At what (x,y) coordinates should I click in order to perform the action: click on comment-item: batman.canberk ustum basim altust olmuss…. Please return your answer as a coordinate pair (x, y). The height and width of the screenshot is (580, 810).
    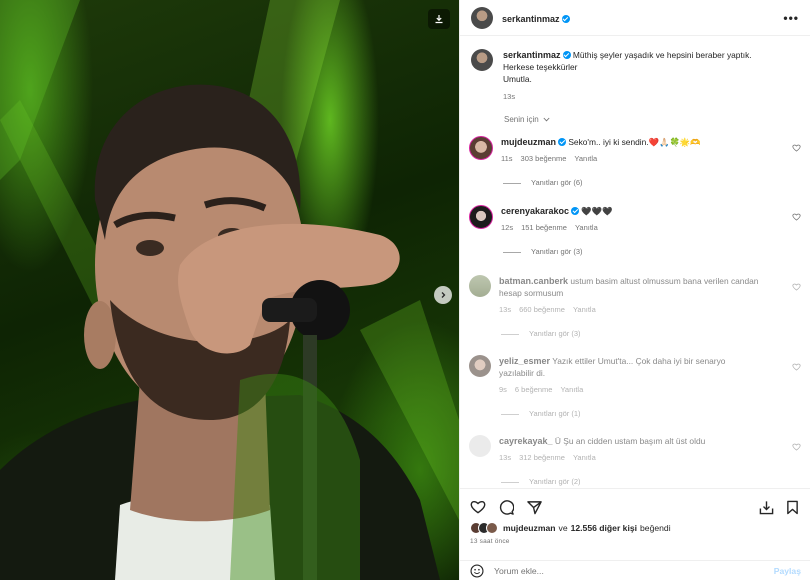
    Looking at the image, I should click on (636, 307).